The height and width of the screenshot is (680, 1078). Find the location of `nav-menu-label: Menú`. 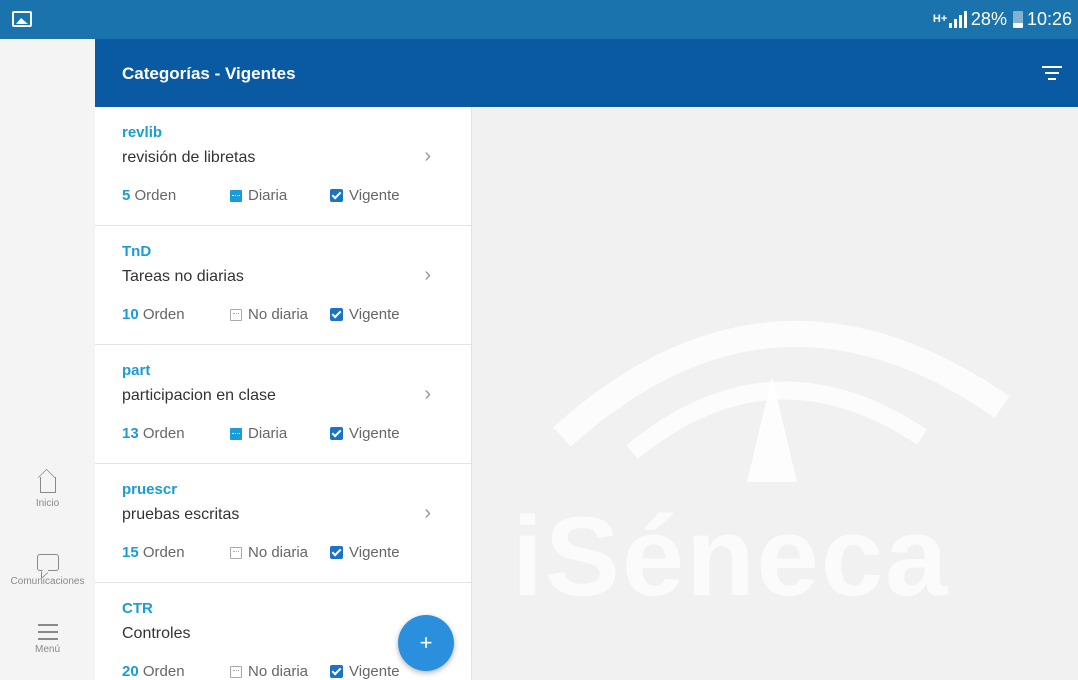

nav-menu-label: Menú is located at coordinates (47, 649).